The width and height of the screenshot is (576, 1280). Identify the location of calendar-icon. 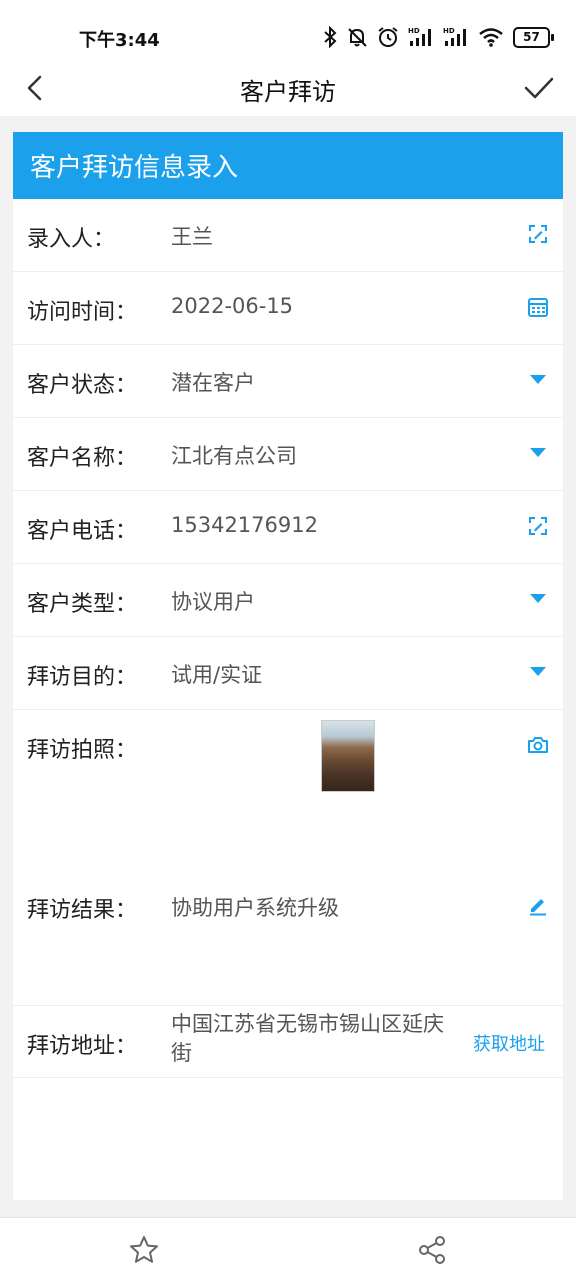
(538, 307).